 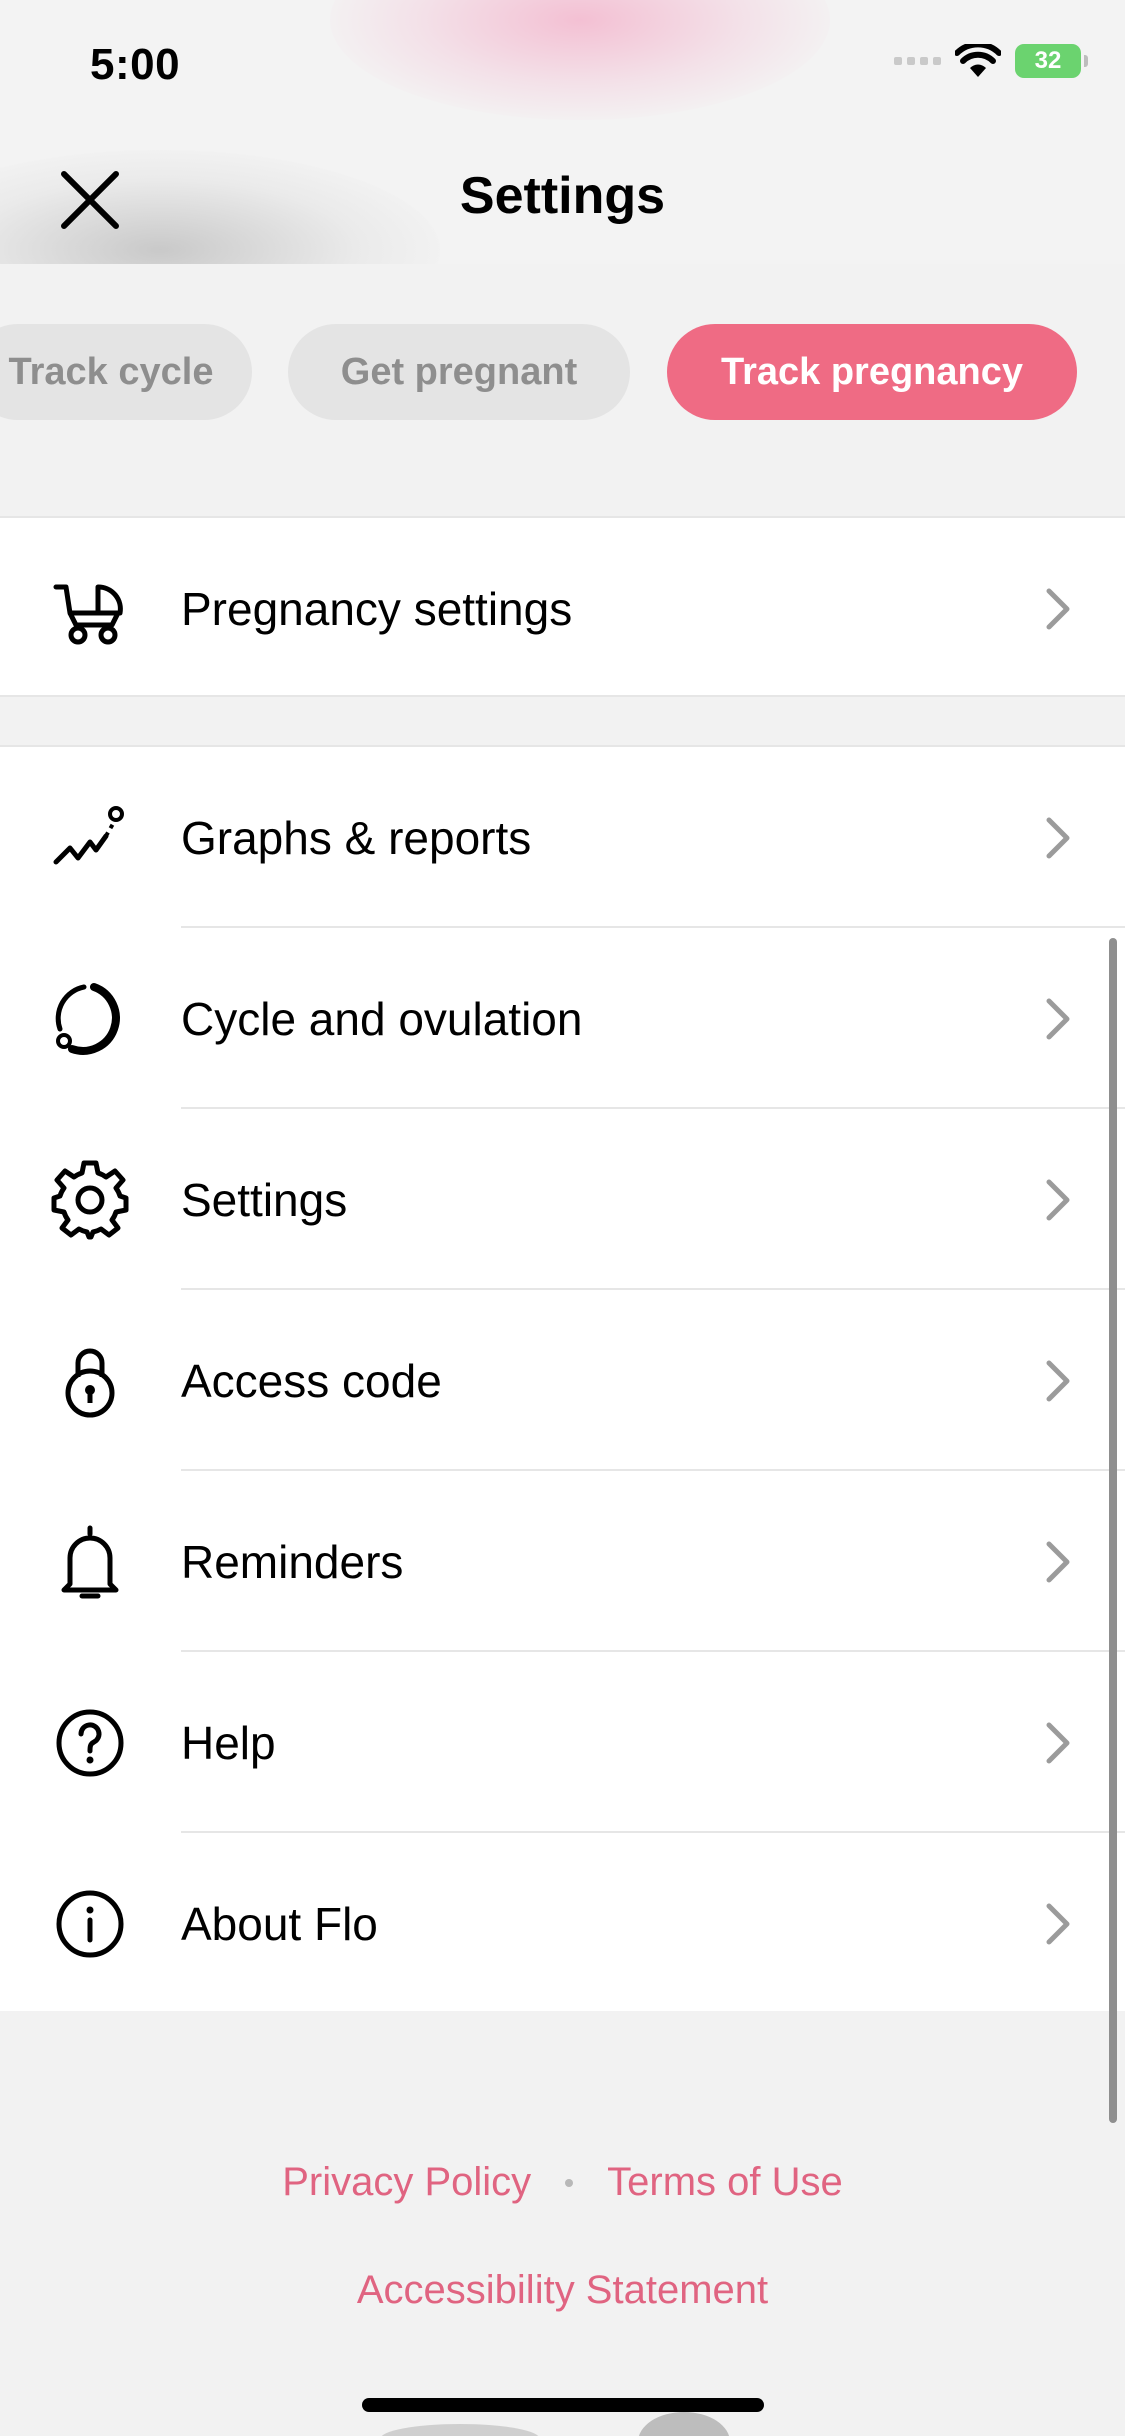 I want to click on menu-item-pregnancy-settings: Pregnancy settings, so click(x=562, y=608).